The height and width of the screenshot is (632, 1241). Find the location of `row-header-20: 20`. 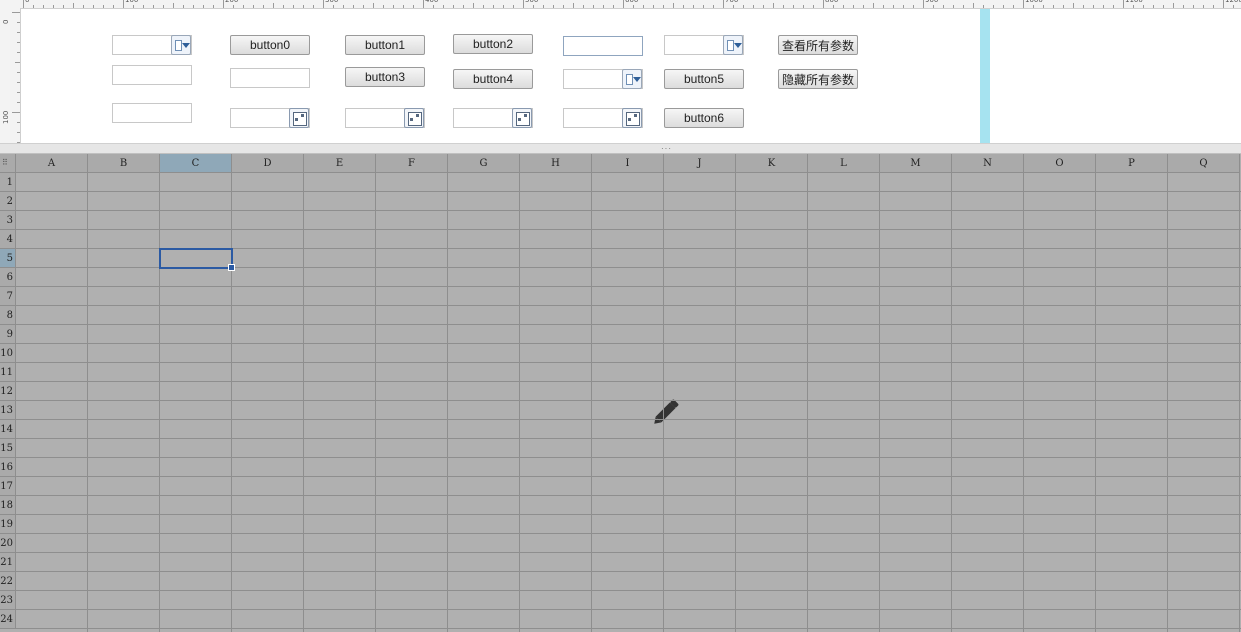

row-header-20: 20 is located at coordinates (8, 543).